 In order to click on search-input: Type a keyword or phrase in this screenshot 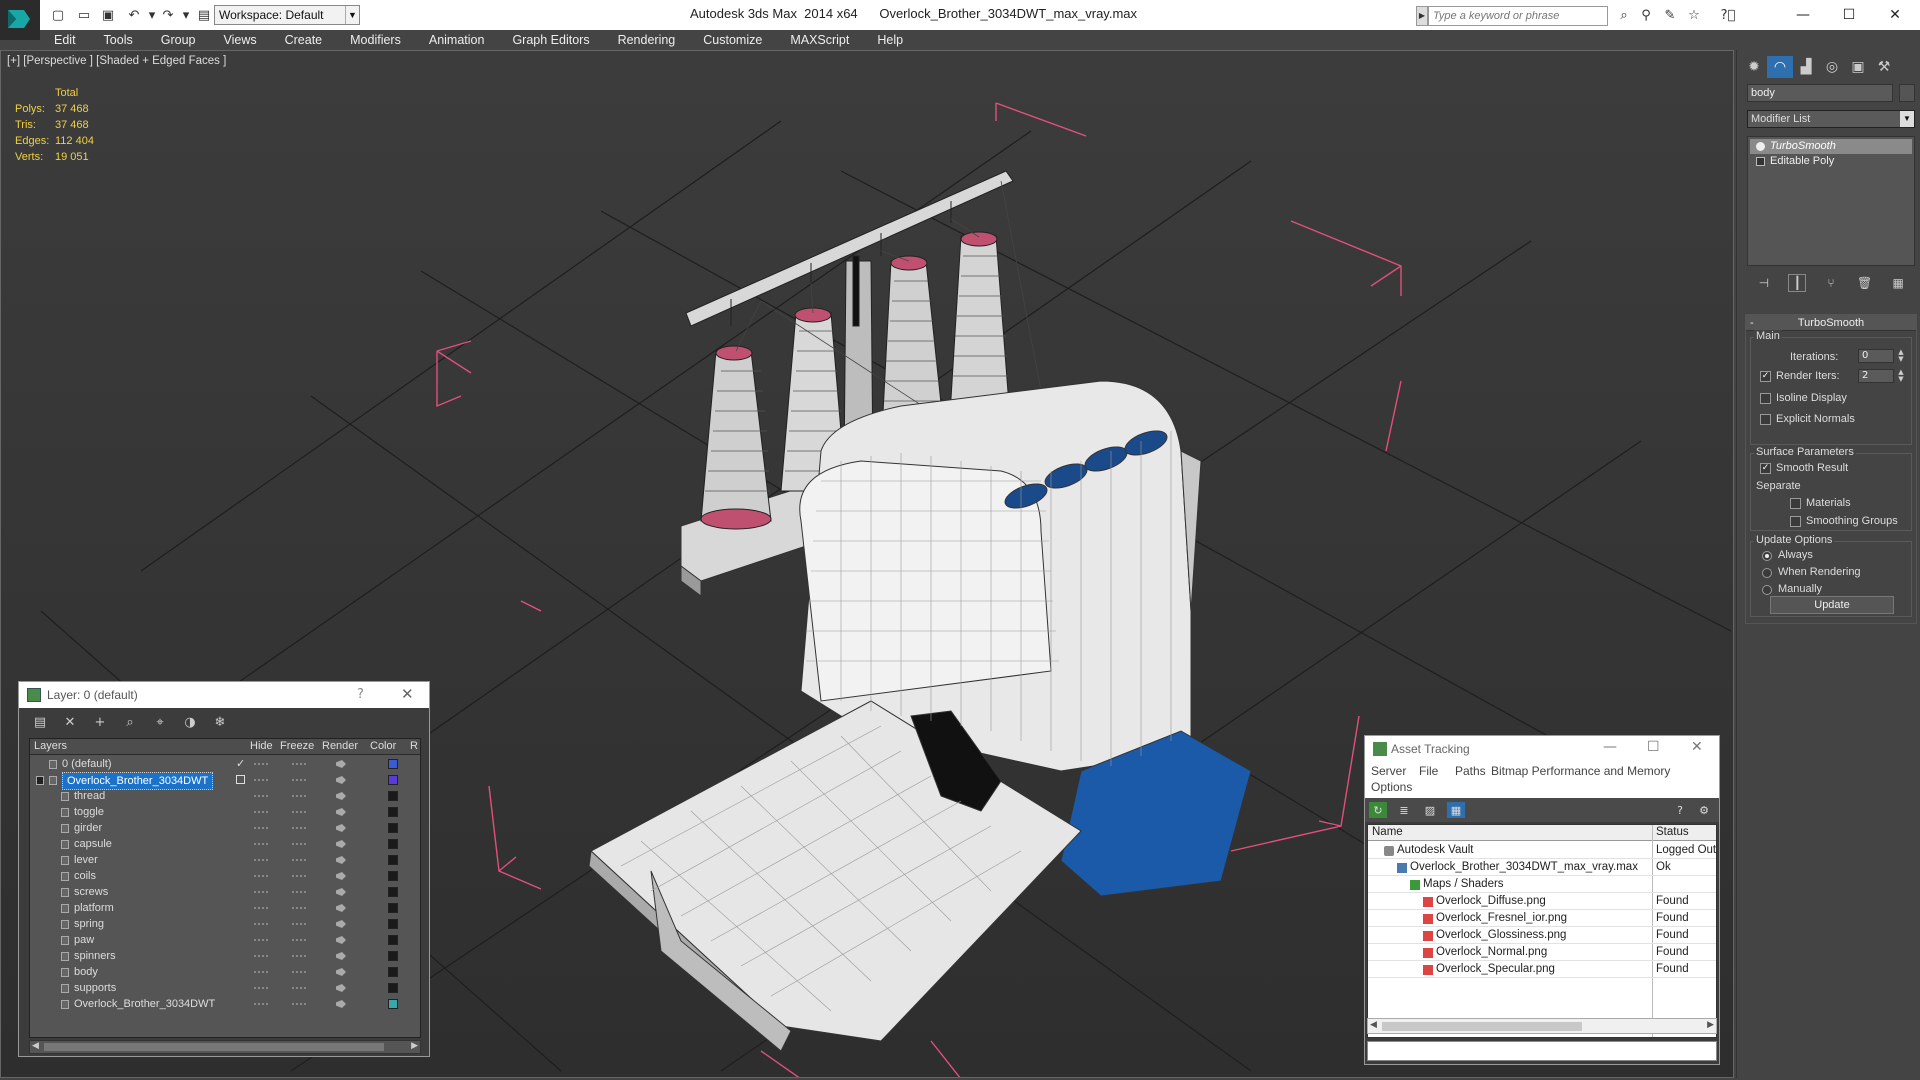, I will do `click(1518, 16)`.